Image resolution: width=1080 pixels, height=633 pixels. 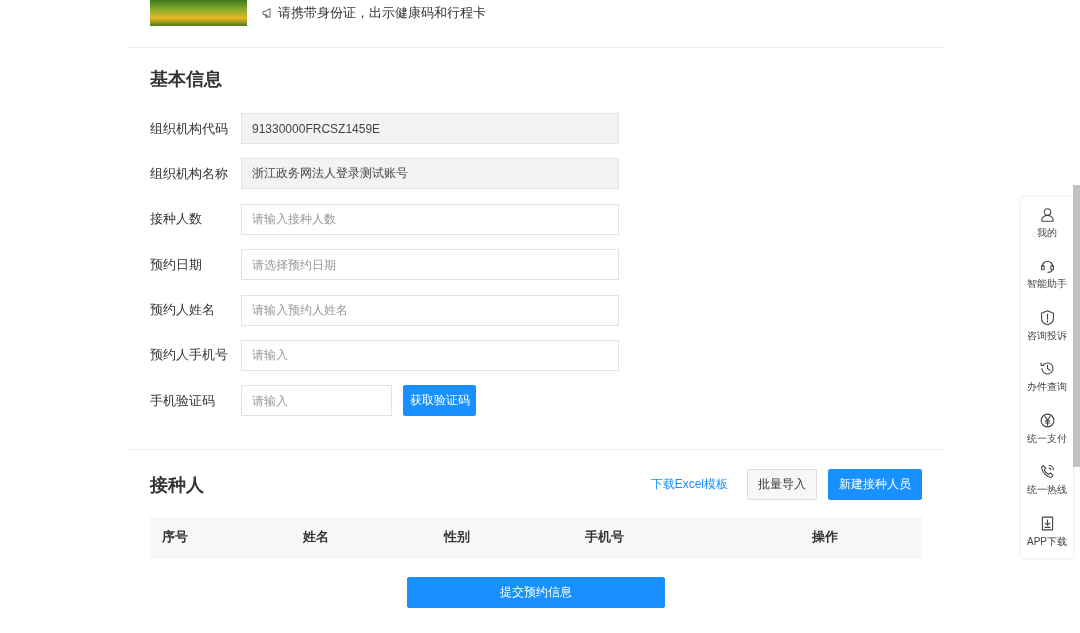 I want to click on side-menu-item: 统一热线, so click(x=1047, y=480).